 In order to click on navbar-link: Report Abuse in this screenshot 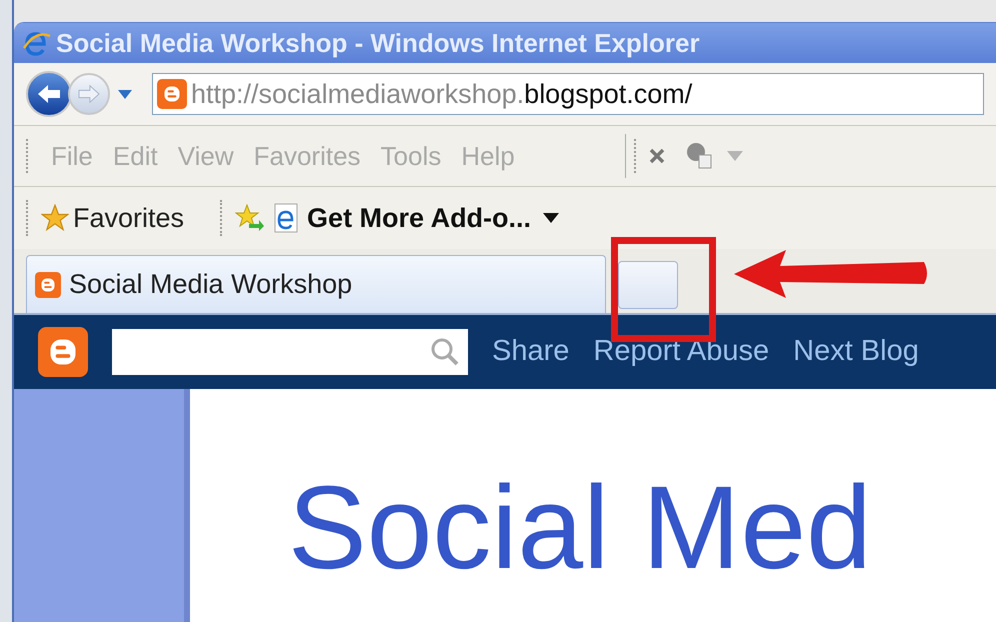, I will do `click(681, 352)`.